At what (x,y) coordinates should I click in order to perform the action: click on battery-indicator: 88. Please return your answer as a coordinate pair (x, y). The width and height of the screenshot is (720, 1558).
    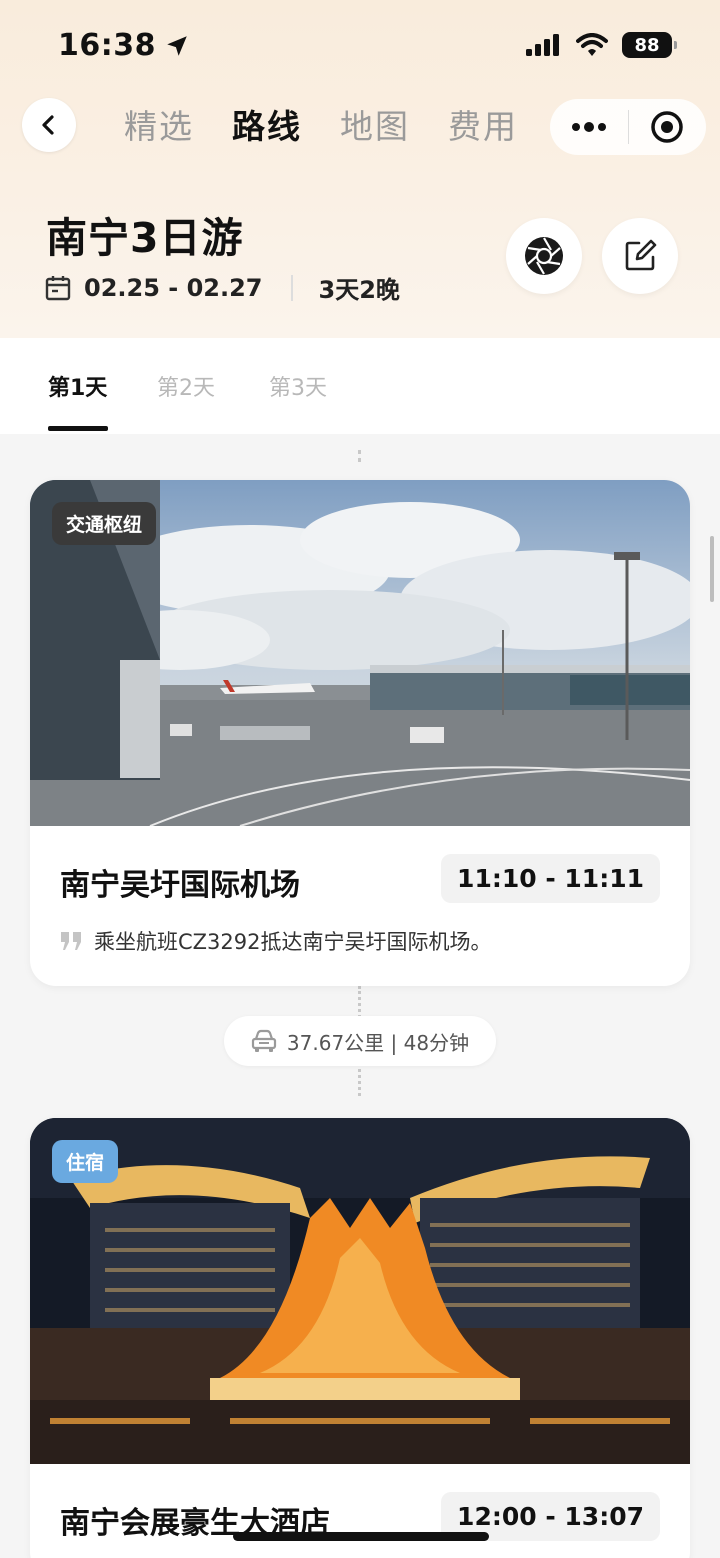
    Looking at the image, I should click on (649, 45).